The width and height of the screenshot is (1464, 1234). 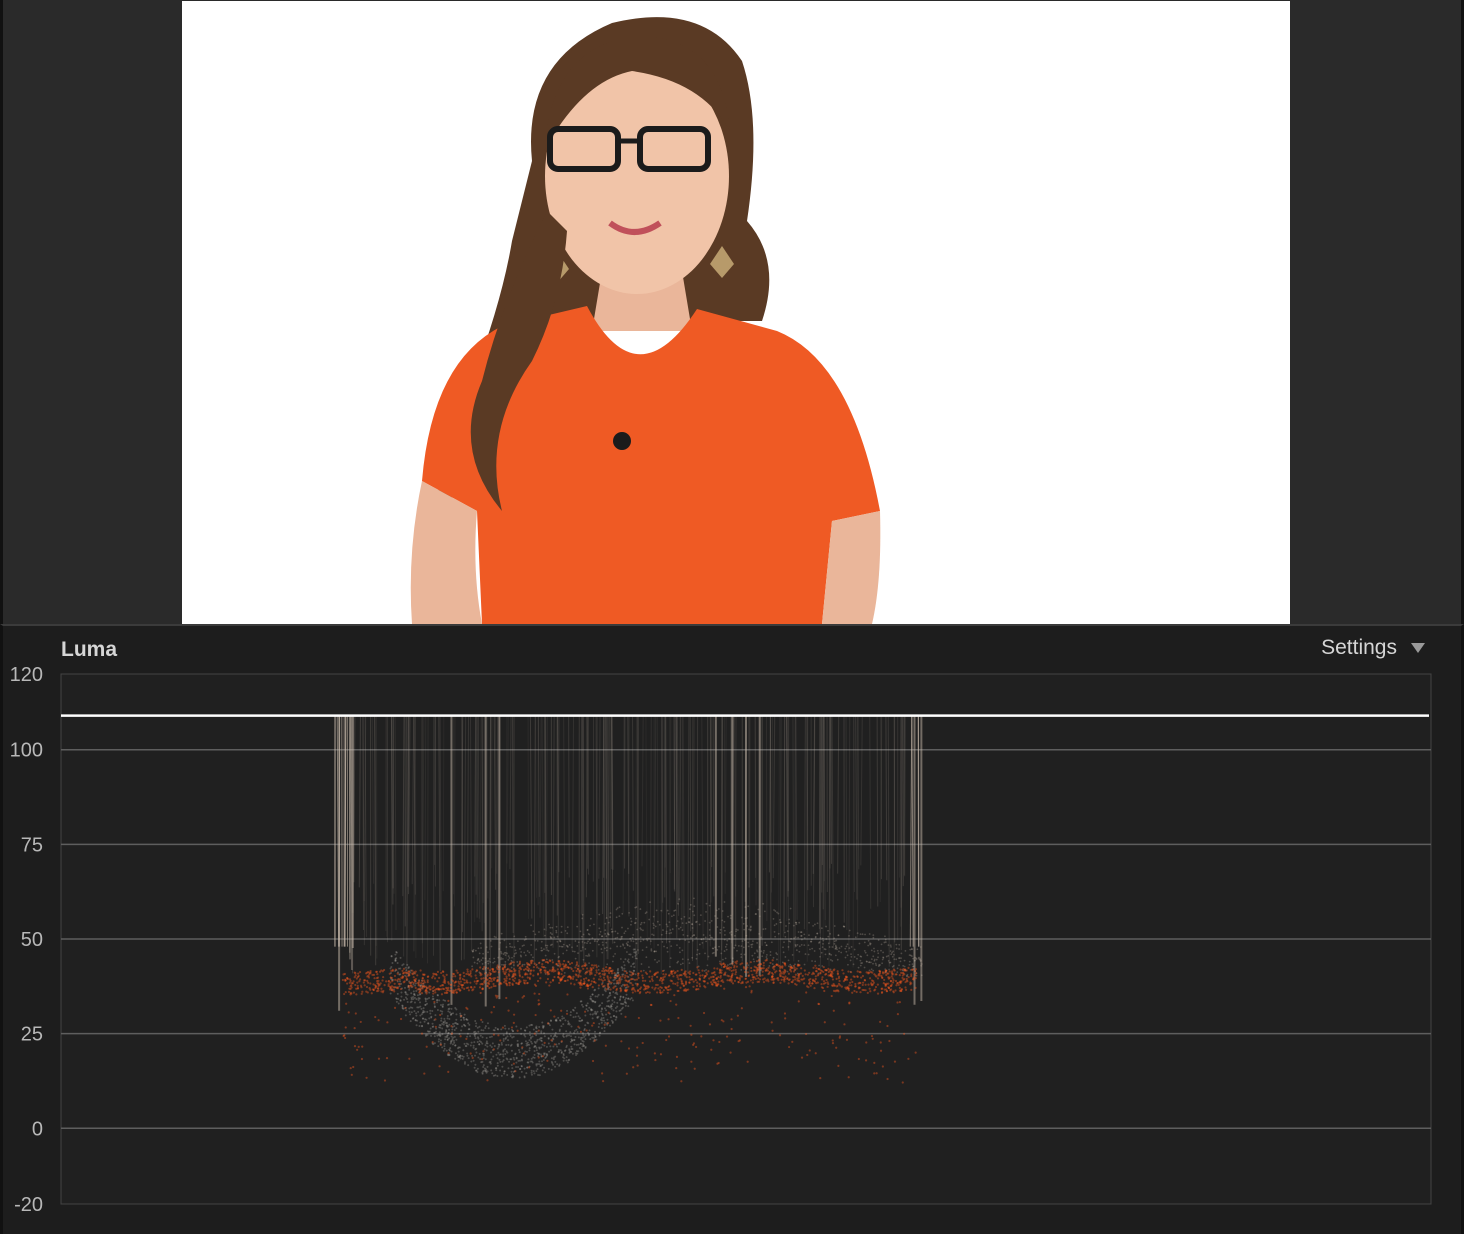 What do you see at coordinates (32, 1035) in the screenshot?
I see `y-tick-label: 25` at bounding box center [32, 1035].